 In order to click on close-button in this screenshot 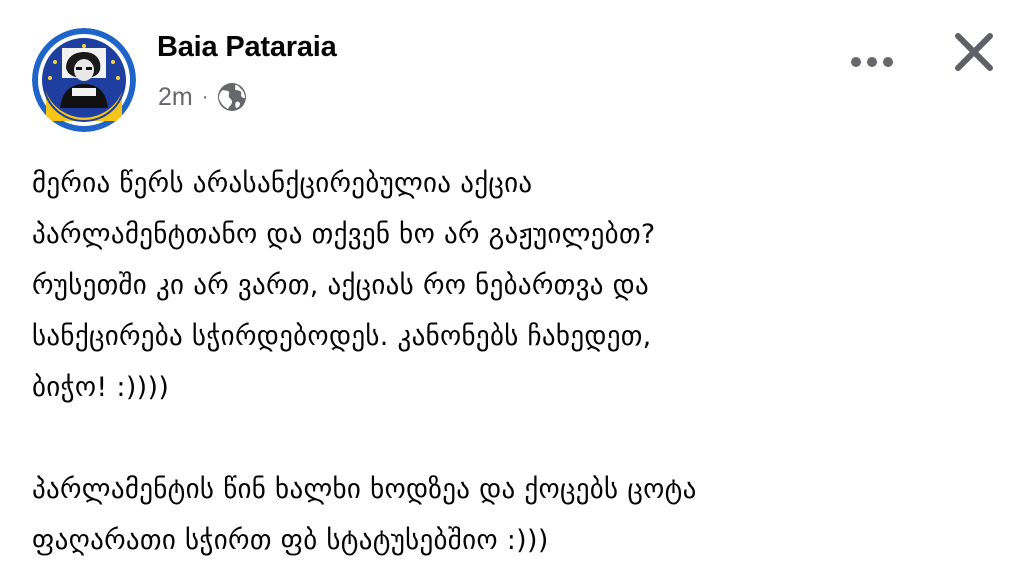, I will do `click(974, 52)`.